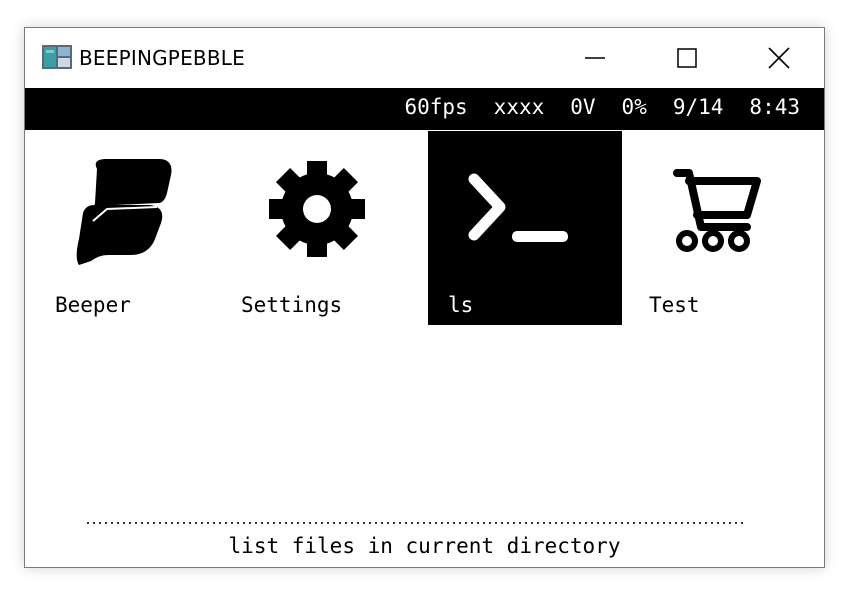 The width and height of the screenshot is (851, 604). Describe the element at coordinates (583, 107) in the screenshot. I see `voltage-readout: 0V` at that location.